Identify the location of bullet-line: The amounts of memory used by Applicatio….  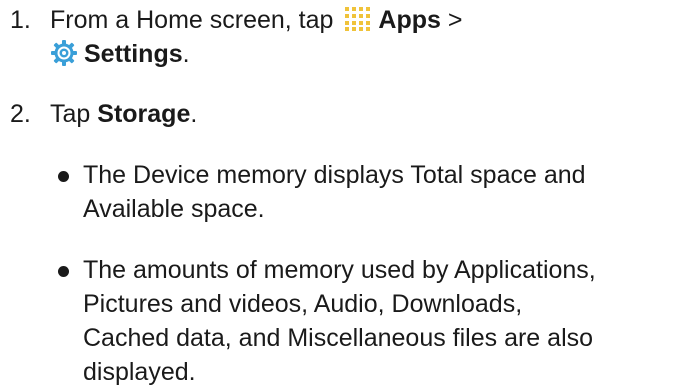
(339, 270).